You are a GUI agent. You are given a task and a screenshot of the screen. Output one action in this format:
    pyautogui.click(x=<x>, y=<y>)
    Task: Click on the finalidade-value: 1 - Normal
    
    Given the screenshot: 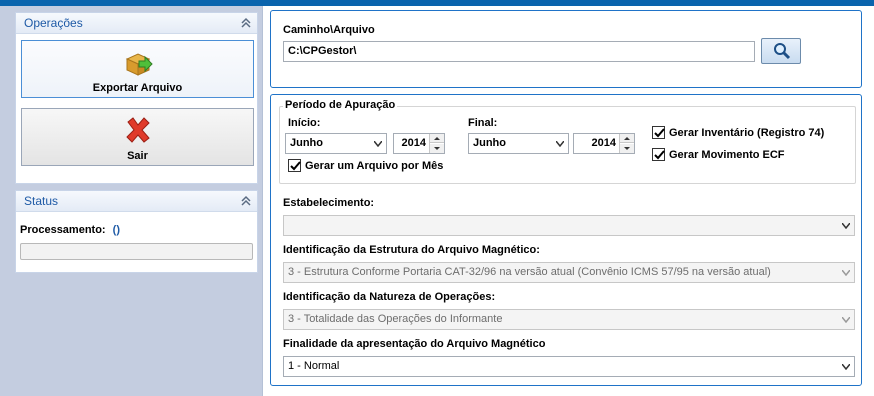 What is the action you would take?
    pyautogui.click(x=314, y=366)
    